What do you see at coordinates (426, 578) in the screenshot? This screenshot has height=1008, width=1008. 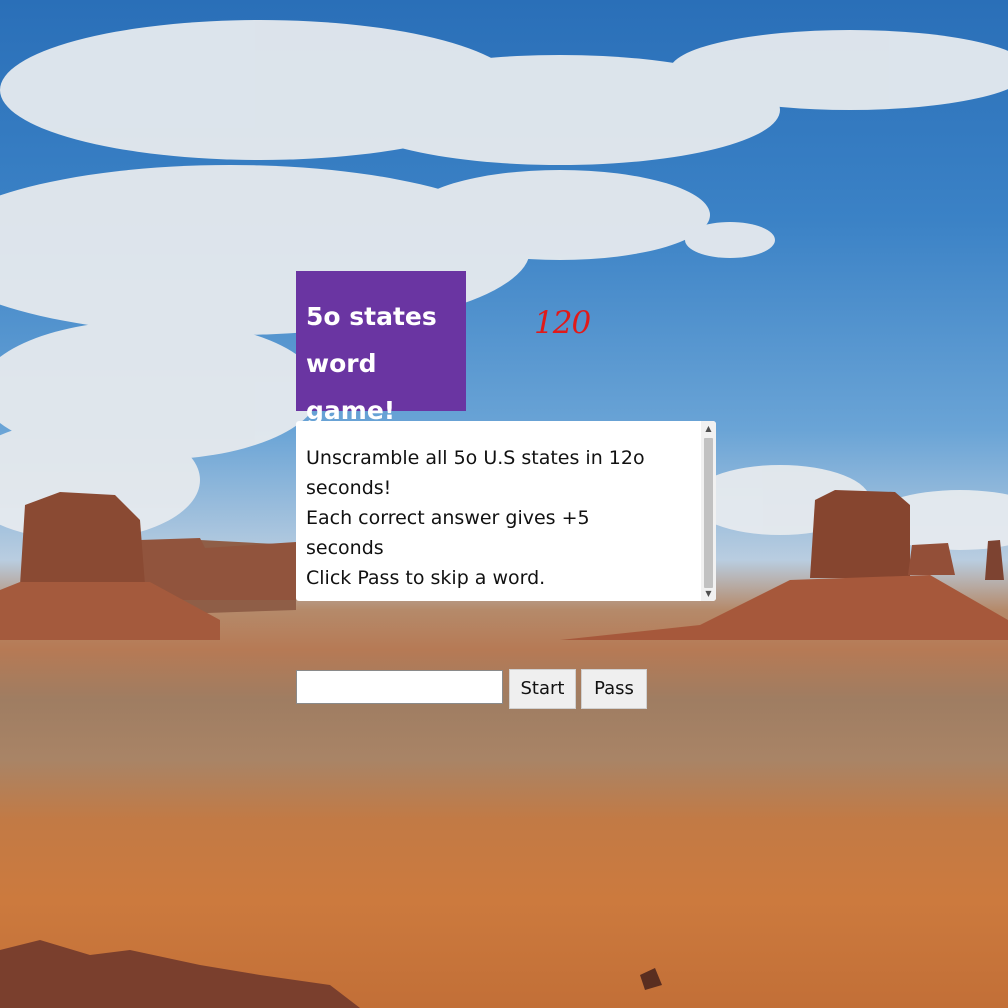 I see `instruction-line: Click Pass to skip a word.` at bounding box center [426, 578].